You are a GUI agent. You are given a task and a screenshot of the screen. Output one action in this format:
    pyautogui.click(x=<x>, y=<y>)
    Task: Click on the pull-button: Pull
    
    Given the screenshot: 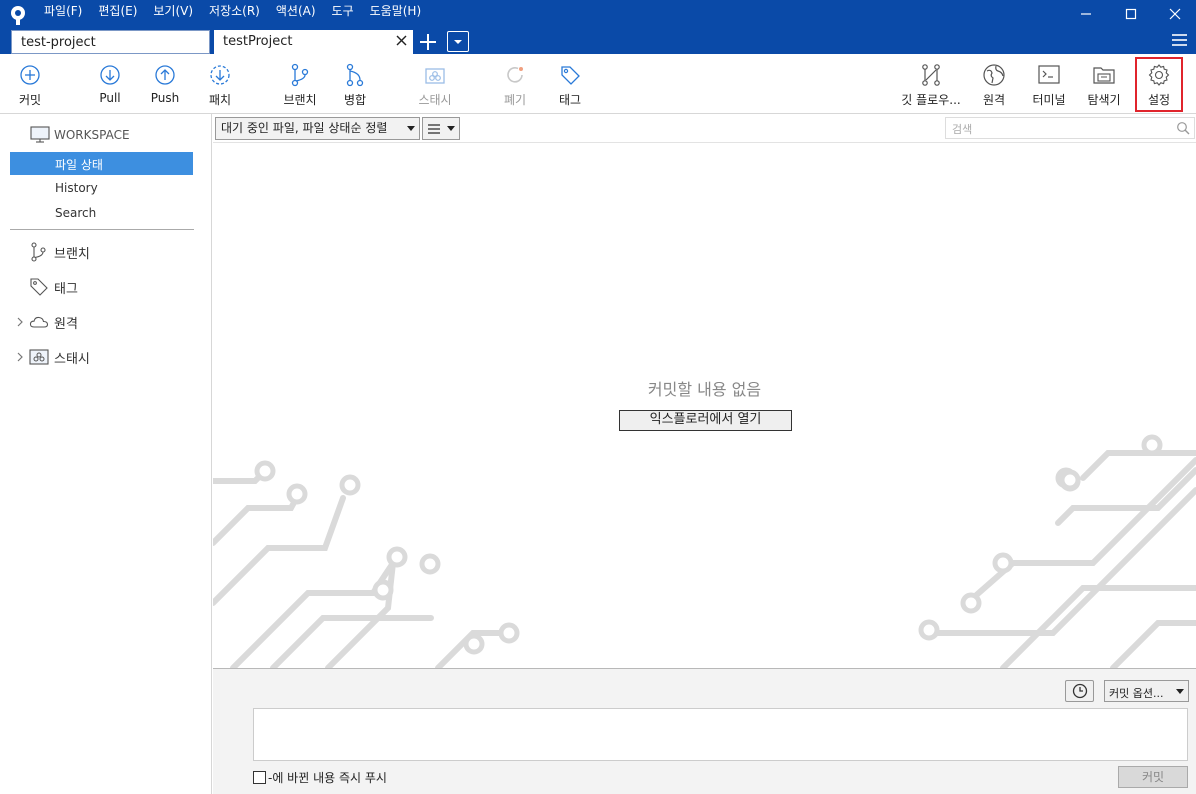 What is the action you would take?
    pyautogui.click(x=110, y=83)
    